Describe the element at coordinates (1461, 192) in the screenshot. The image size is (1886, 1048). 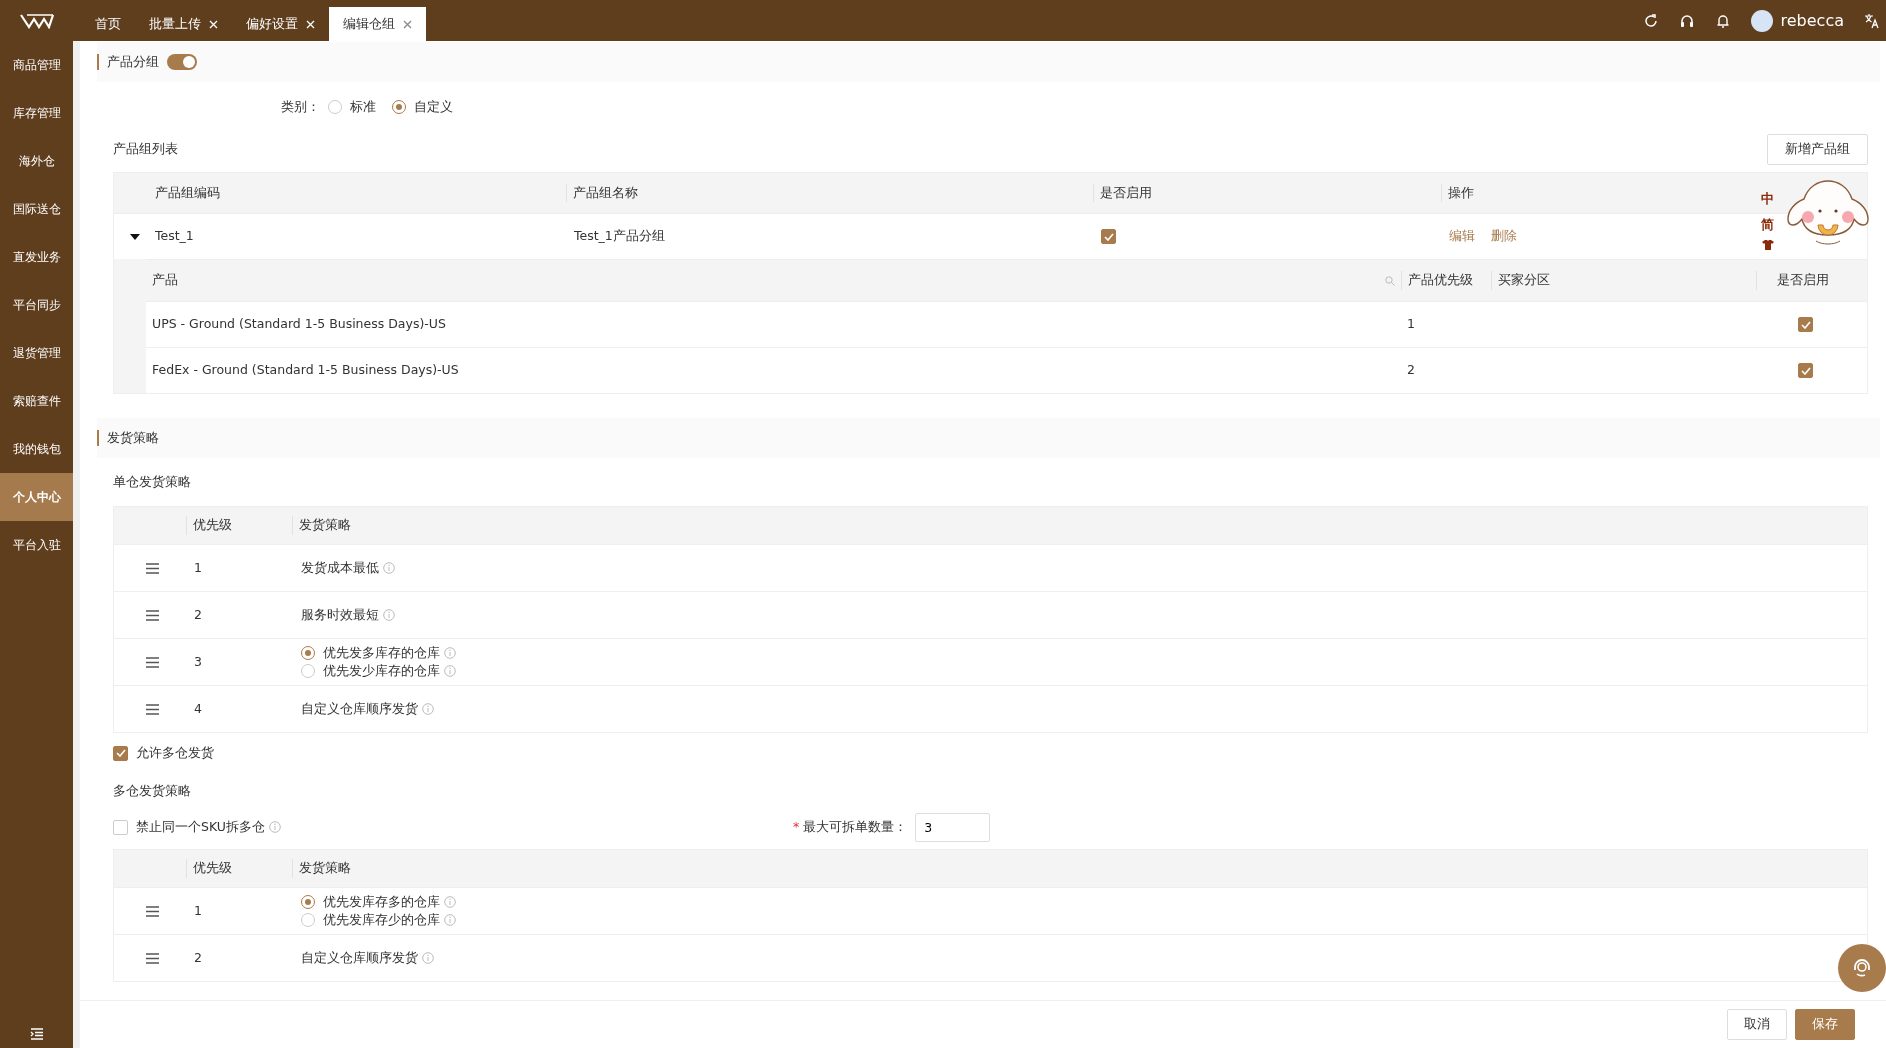
I see `column-header: 操作` at that location.